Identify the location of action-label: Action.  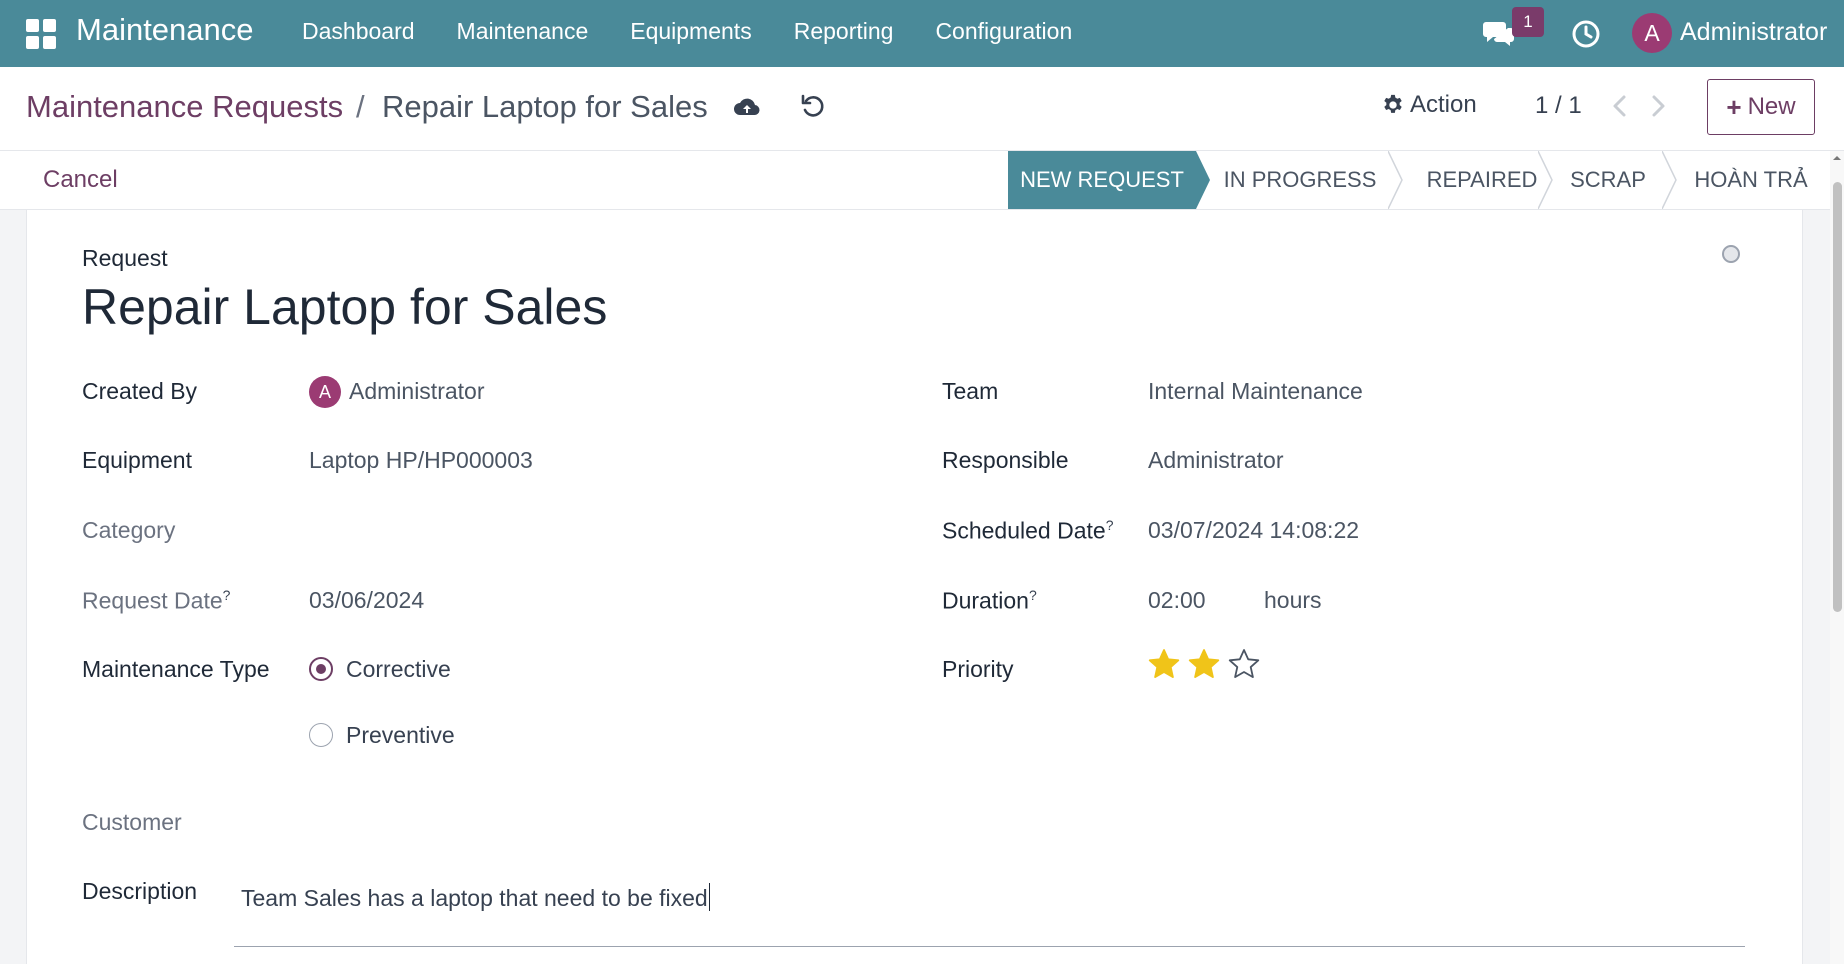
(1443, 104).